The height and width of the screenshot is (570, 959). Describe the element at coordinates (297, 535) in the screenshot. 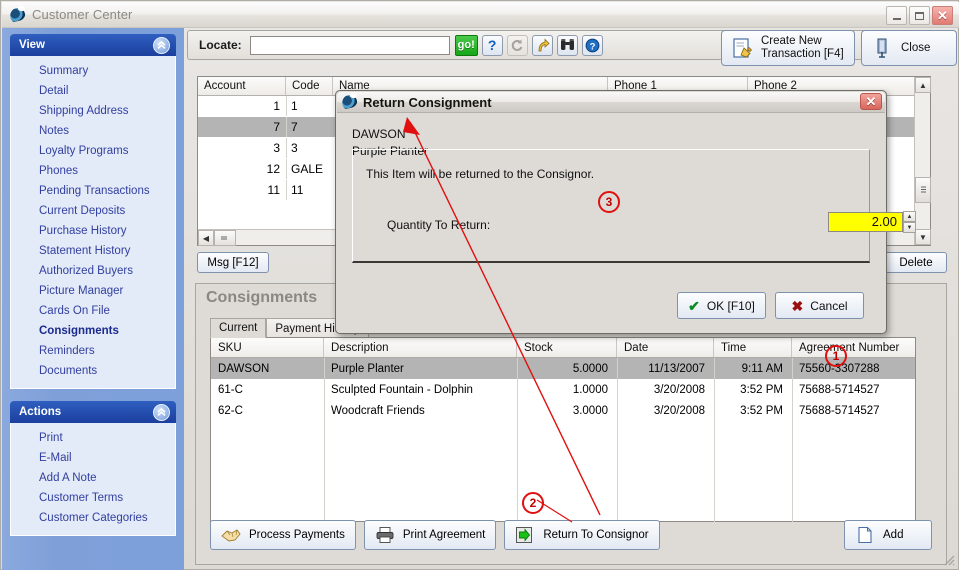

I see `process-payments-label: Process Payments` at that location.